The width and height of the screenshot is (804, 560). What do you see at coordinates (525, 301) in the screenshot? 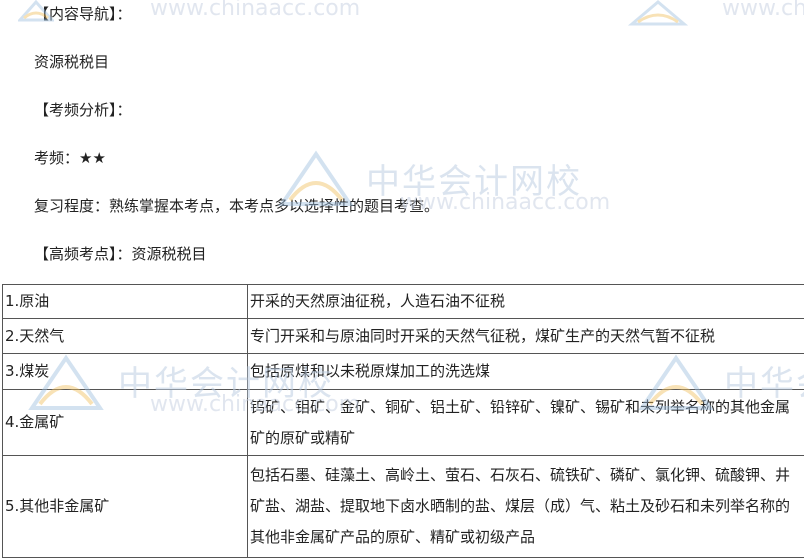
I see `table-cell-desc: 开采的天然原油征税，人造石油不征税` at bounding box center [525, 301].